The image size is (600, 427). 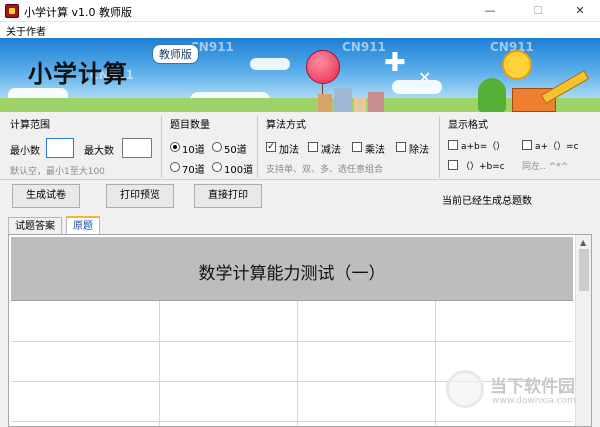 I want to click on toolbar: 生成试卷 打印预览 直接打印 当前已经生成总题数, so click(x=300, y=198).